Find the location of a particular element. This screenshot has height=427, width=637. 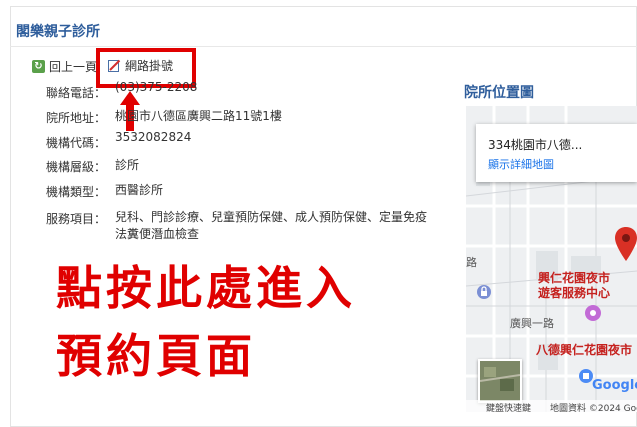

type-value: 西醫診所 is located at coordinates (139, 190).